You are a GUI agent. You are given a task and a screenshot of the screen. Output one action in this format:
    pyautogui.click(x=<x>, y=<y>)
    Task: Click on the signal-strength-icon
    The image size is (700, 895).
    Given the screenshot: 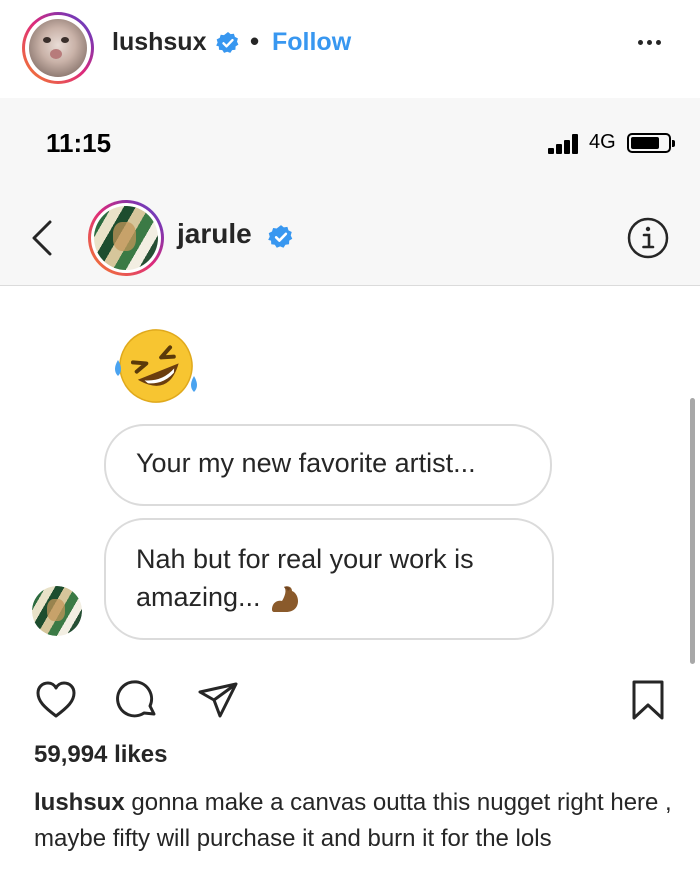 What is the action you would take?
    pyautogui.click(x=565, y=144)
    